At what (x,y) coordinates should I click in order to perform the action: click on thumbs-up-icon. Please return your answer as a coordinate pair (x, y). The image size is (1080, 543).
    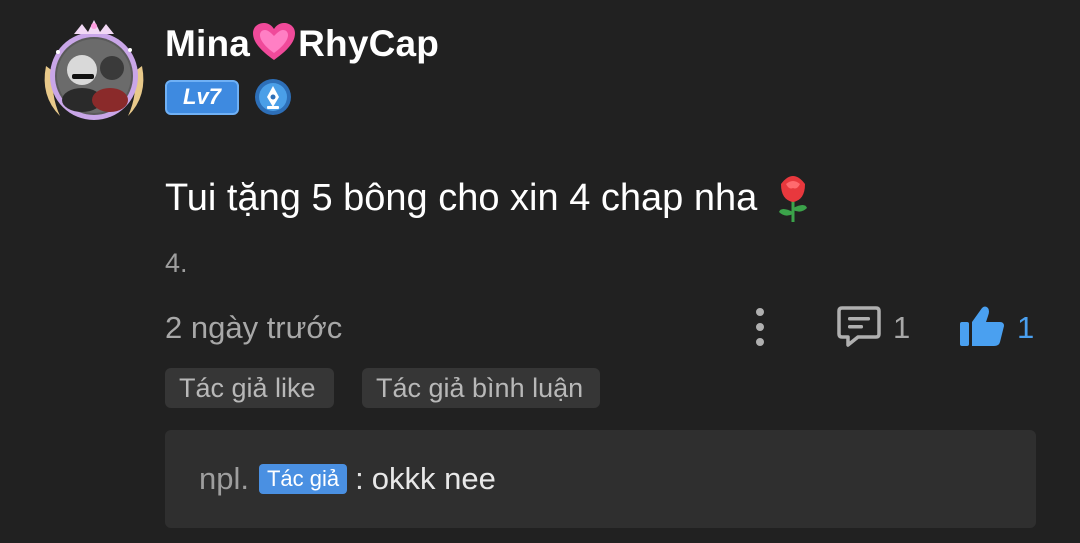
    Looking at the image, I should click on (982, 326).